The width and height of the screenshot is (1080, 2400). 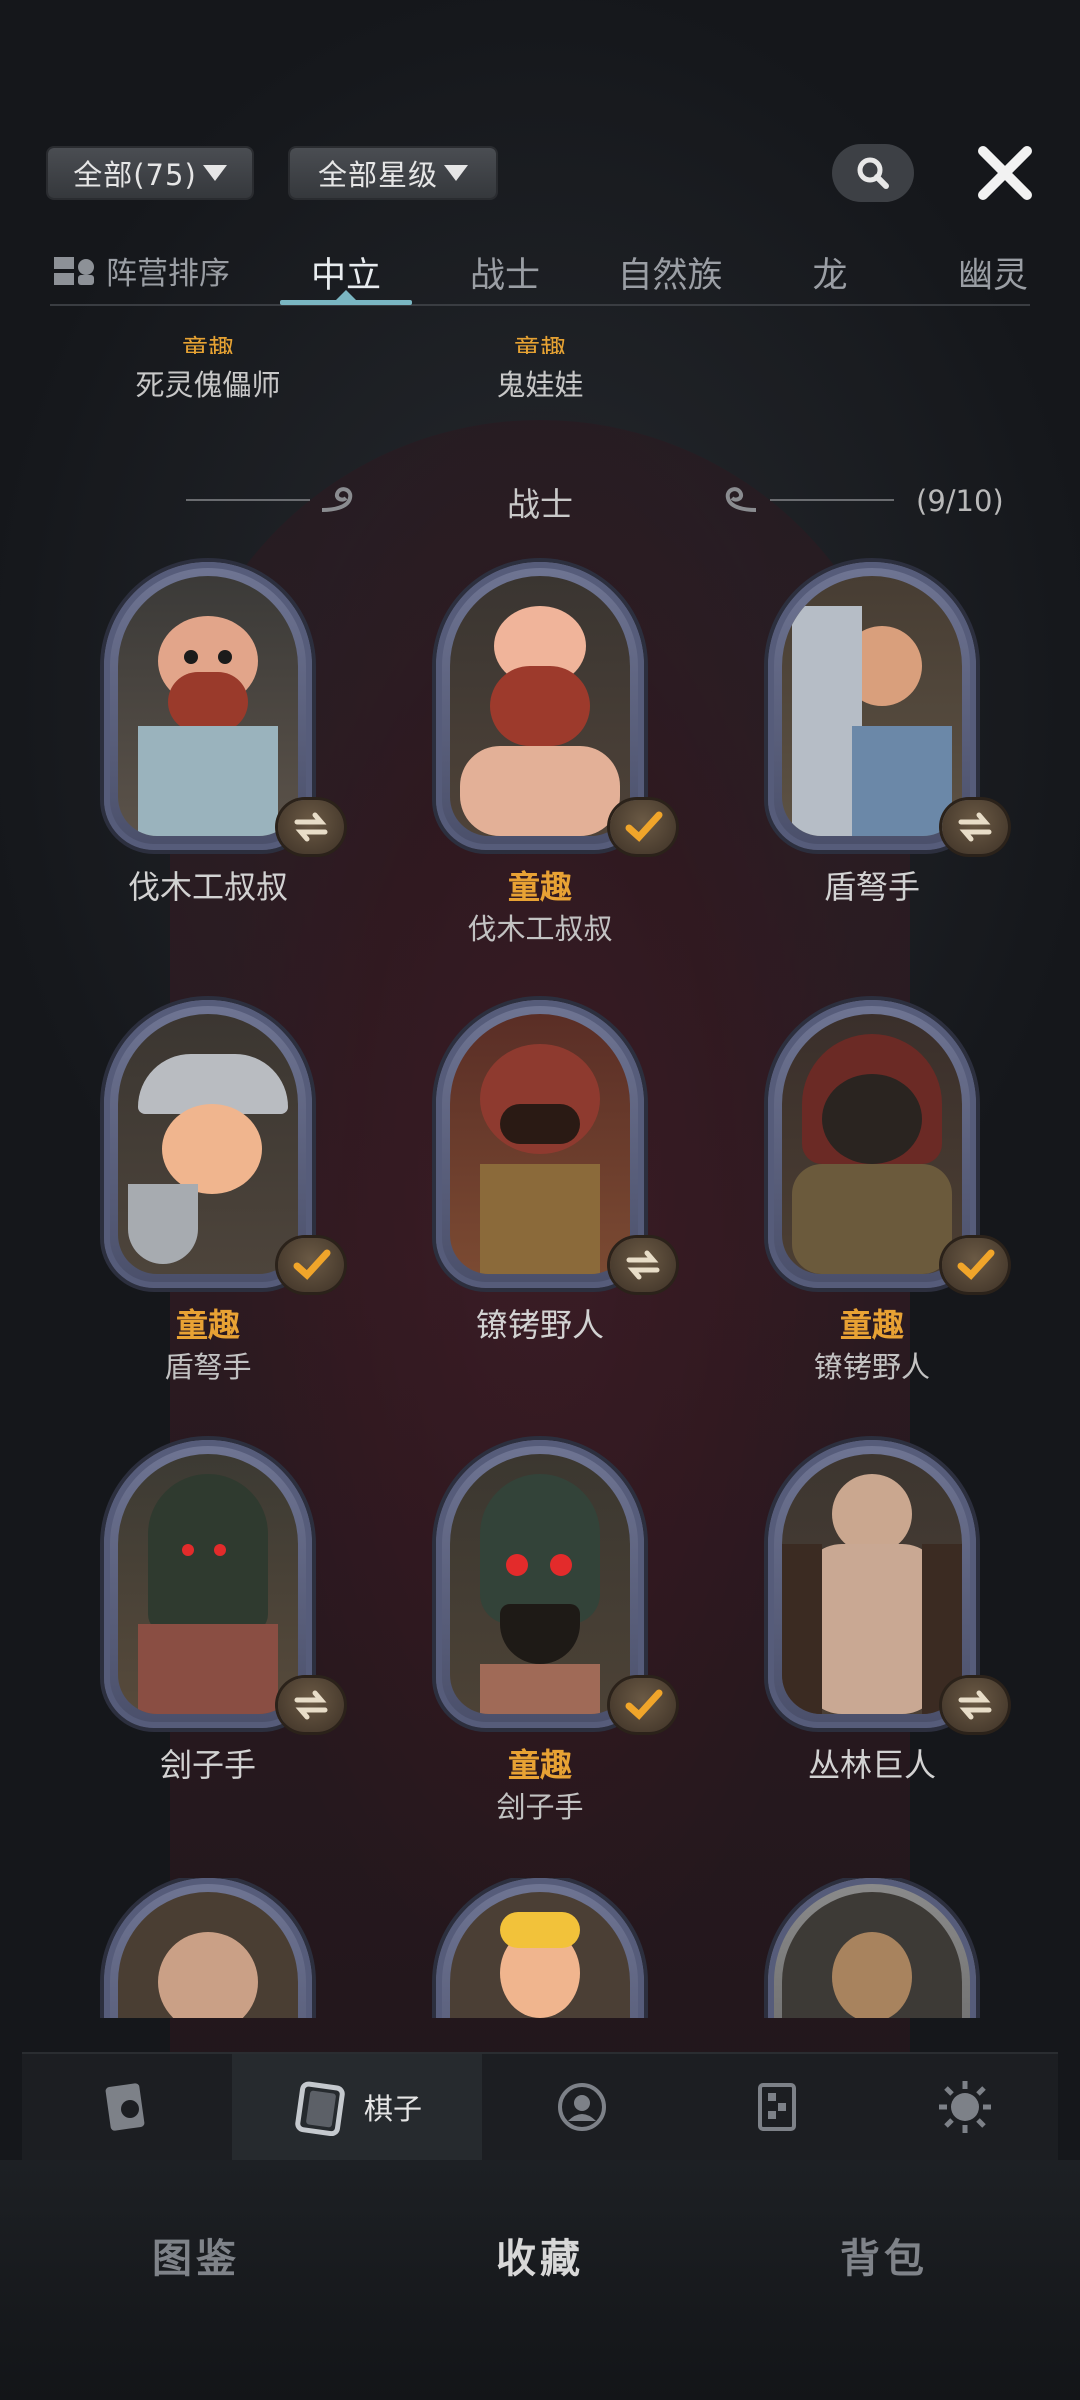 I want to click on sun-icon, so click(x=965, y=2107).